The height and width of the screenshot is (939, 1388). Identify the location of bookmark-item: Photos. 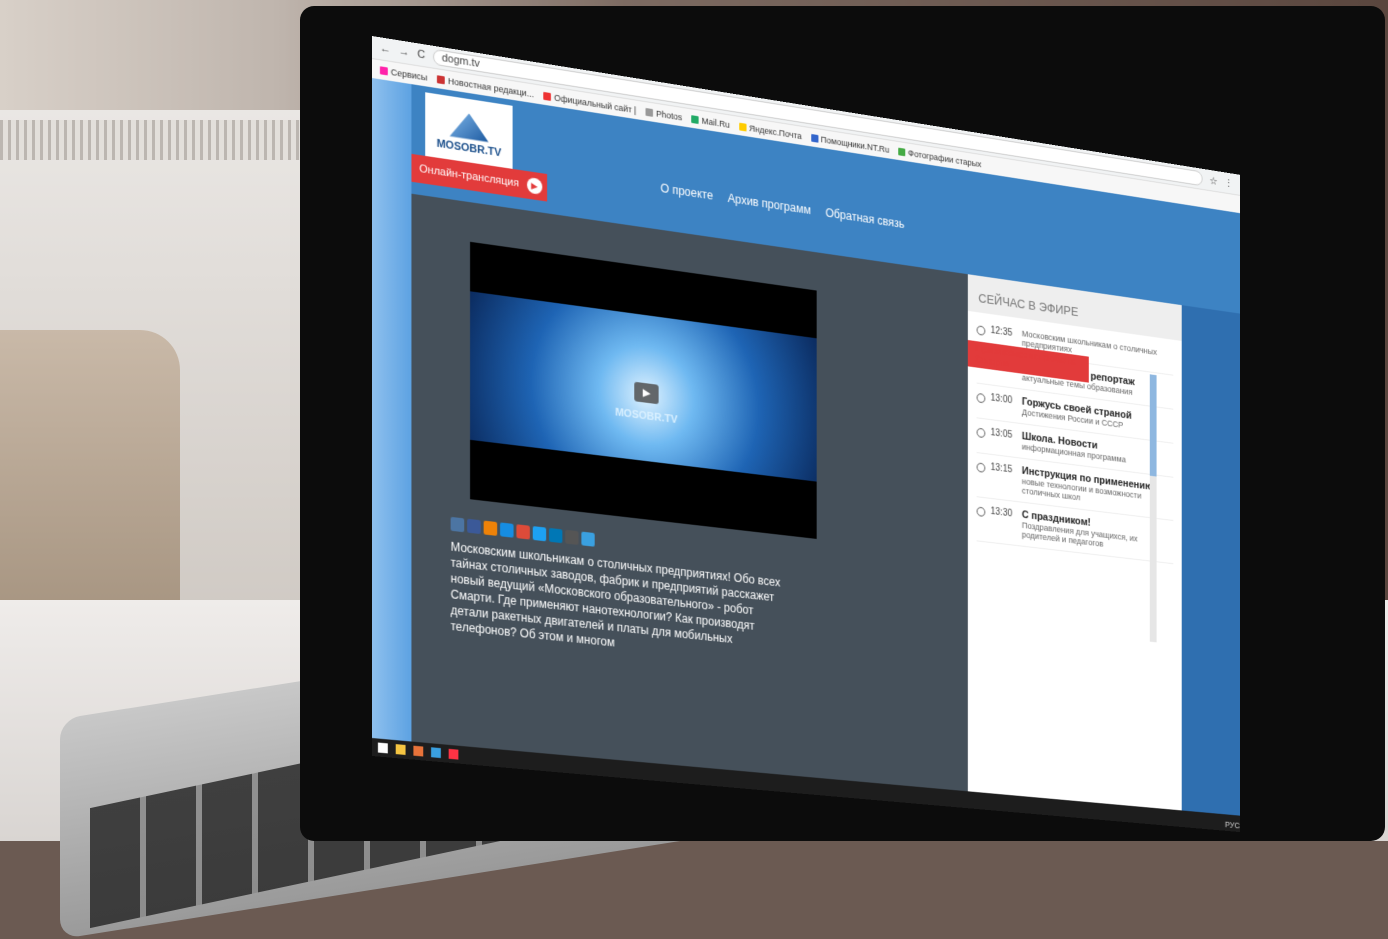
(663, 114).